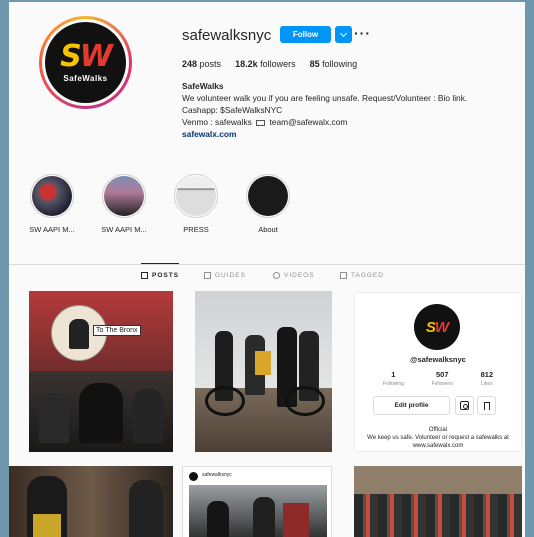  What do you see at coordinates (227, 35) in the screenshot?
I see `profile-username: safewalksnyc` at bounding box center [227, 35].